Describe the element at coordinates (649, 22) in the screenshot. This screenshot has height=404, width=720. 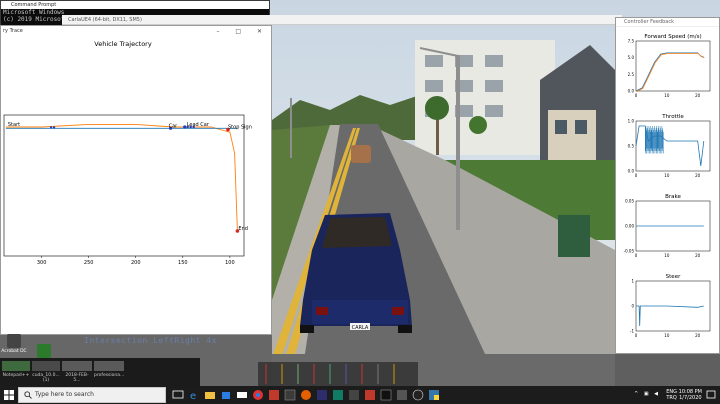
I see `controller-window-title: Controller Feedback` at that location.